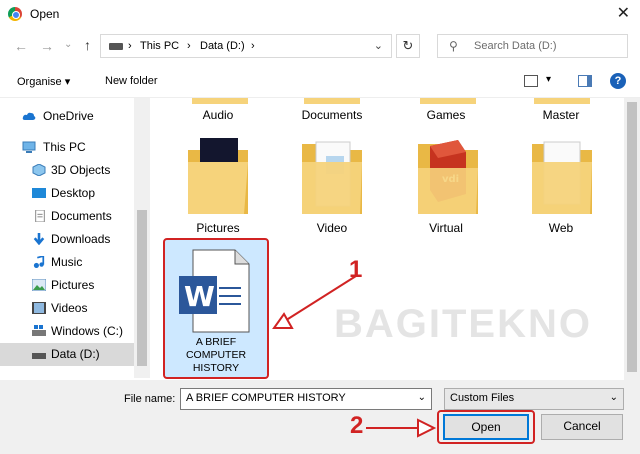 The height and width of the screenshot is (454, 640). I want to click on recent-dropdown-icon: ⌄, so click(68, 44).